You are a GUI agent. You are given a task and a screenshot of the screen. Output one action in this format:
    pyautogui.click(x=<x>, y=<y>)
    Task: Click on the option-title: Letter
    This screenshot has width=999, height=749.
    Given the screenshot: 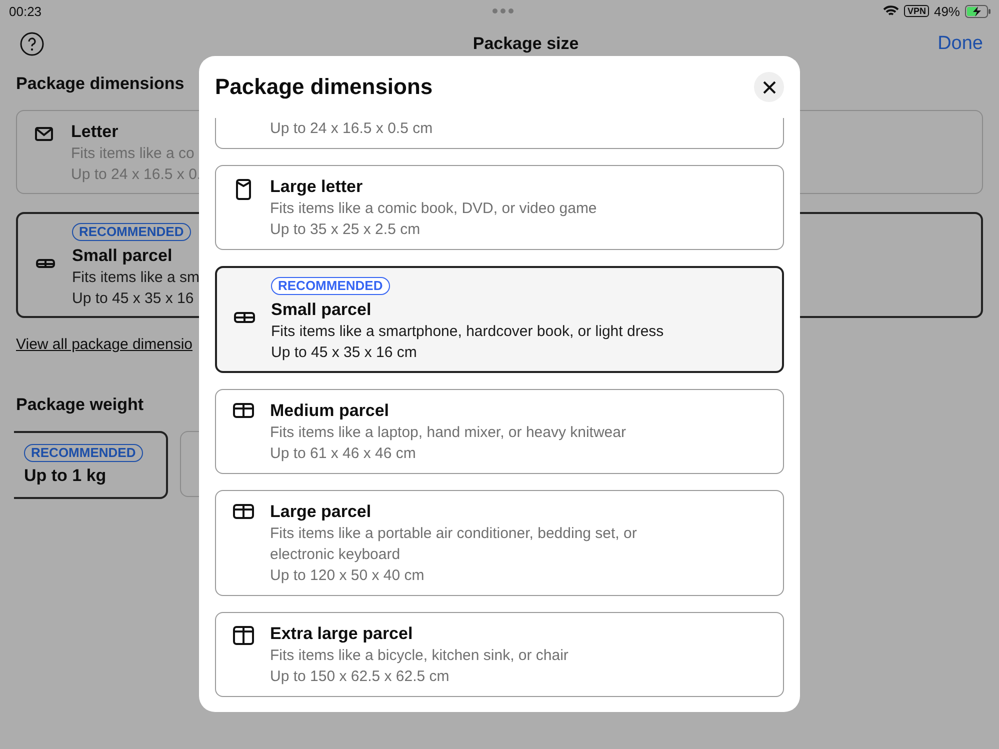 What is the action you would take?
    pyautogui.click(x=94, y=132)
    